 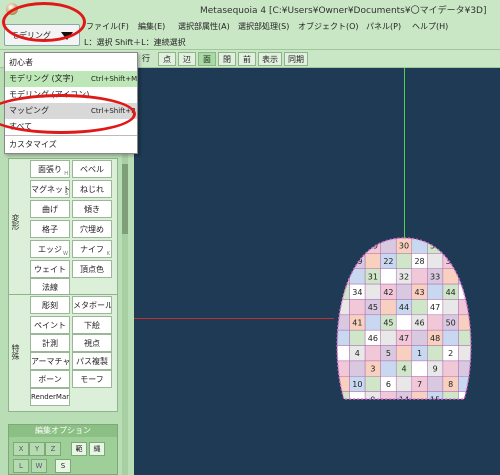 What do you see at coordinates (71, 79) in the screenshot?
I see `mode-option-modeling-text: モデリング (文字) Ctrl+Shift+M` at bounding box center [71, 79].